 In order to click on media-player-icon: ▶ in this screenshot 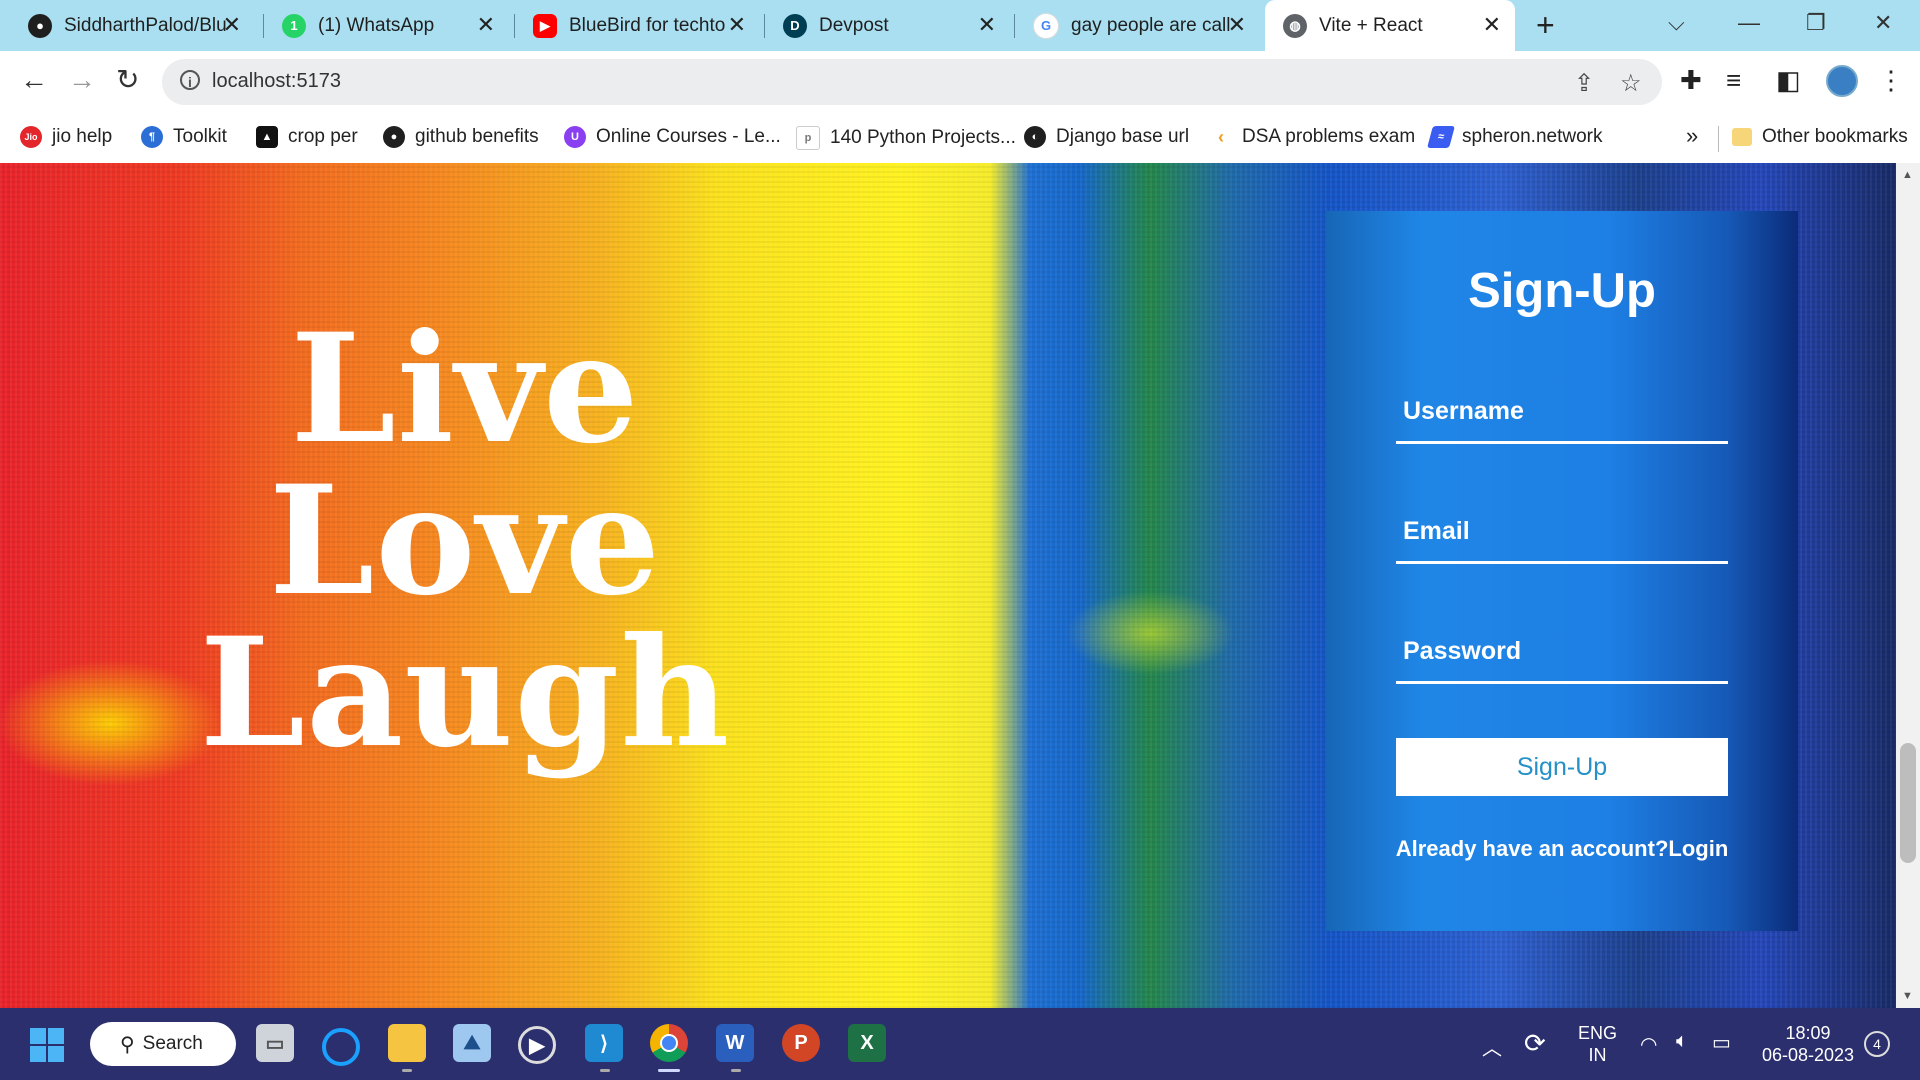, I will do `click(537, 1045)`.